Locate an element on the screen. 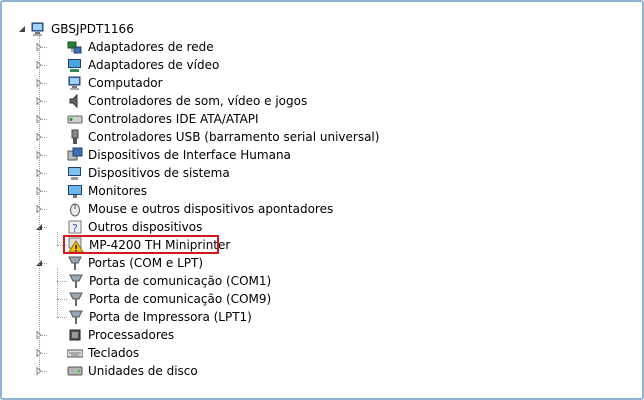 Image resolution: width=644 pixels, height=400 pixels. tree-root-computer: GBSJPDT1166 is located at coordinates (83, 29).